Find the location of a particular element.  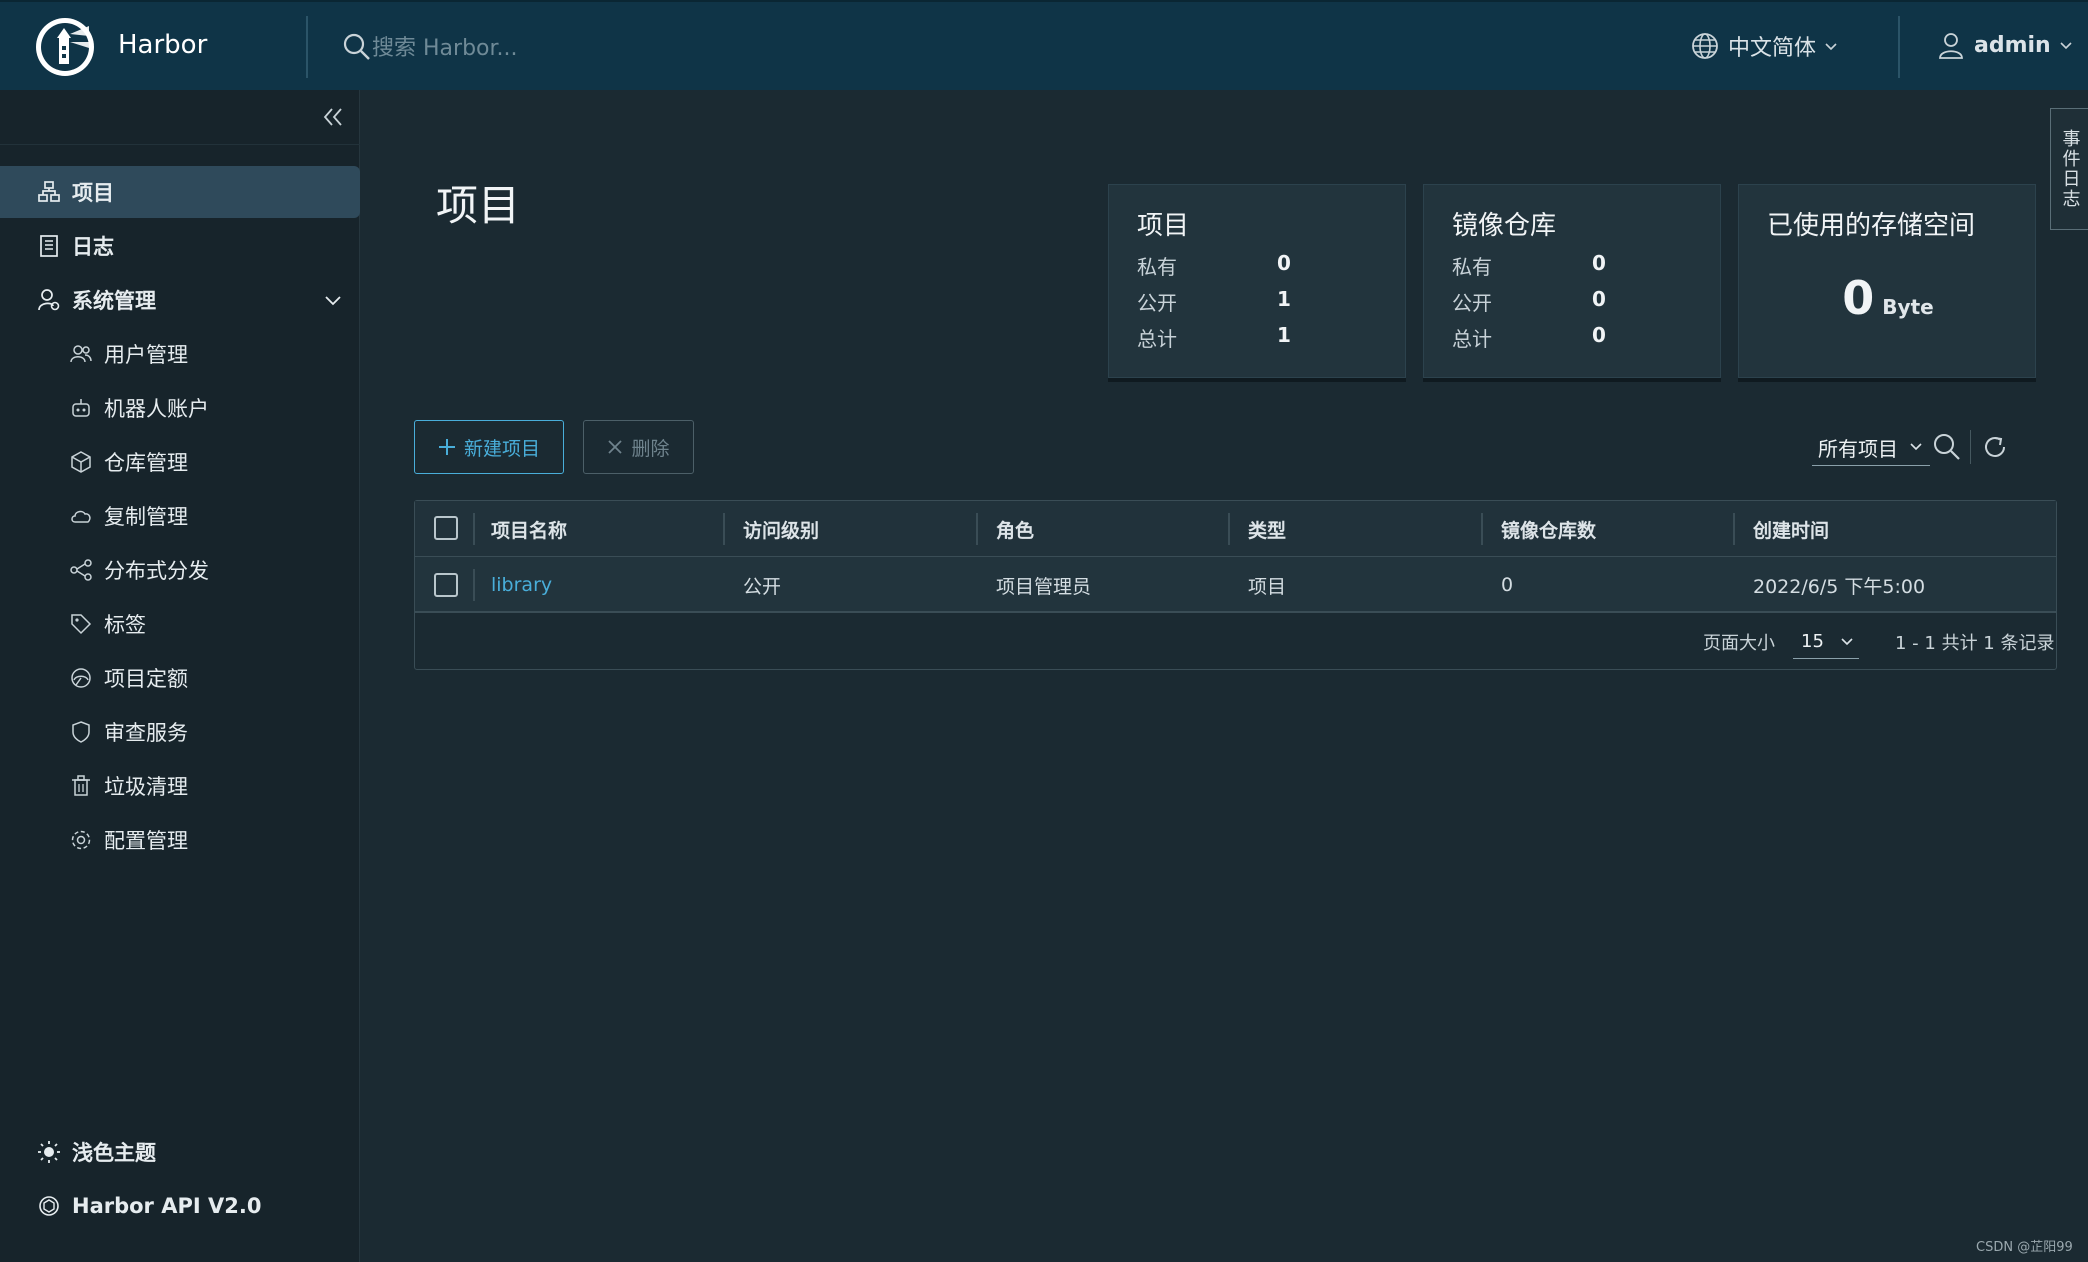

language-selector: 中文简体 is located at coordinates (1764, 46).